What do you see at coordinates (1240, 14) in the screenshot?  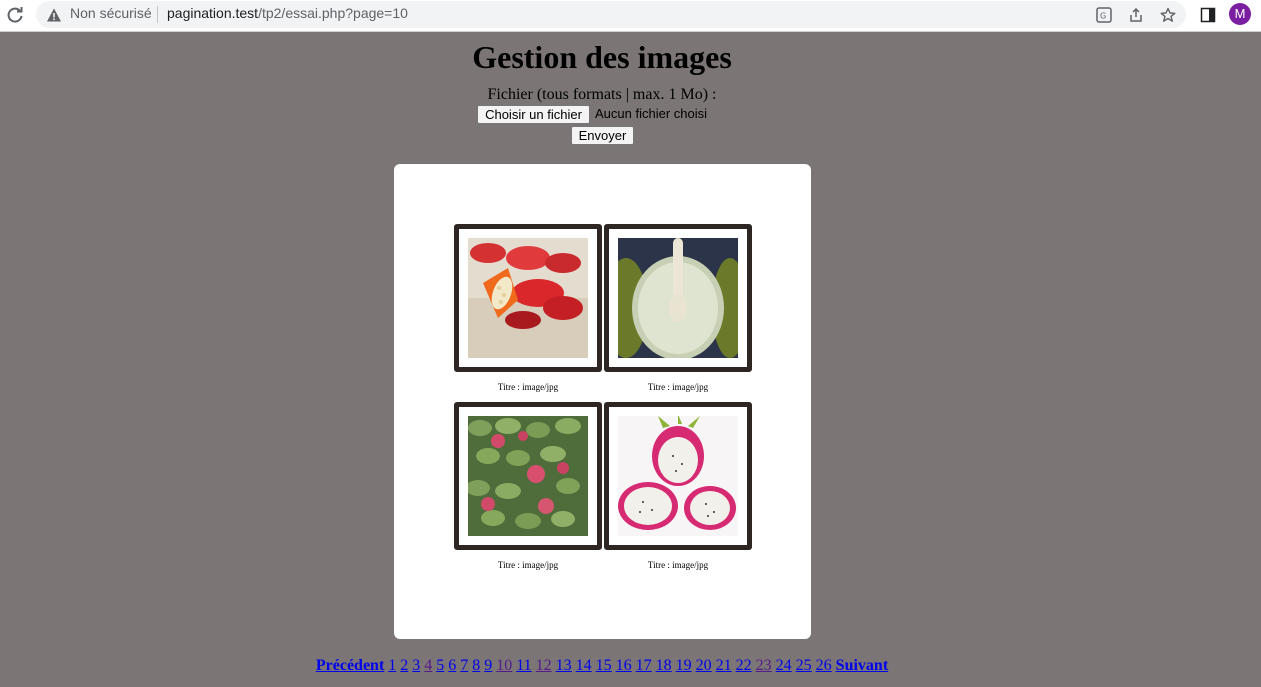 I see `profile-avatar: M` at bounding box center [1240, 14].